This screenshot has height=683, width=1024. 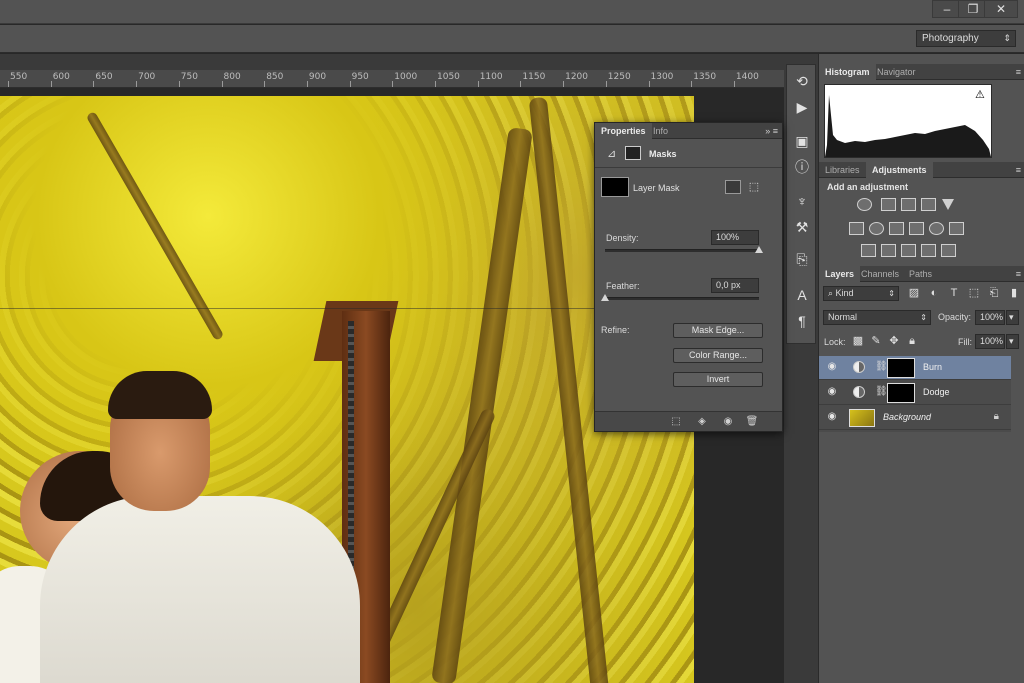 I want to click on tab-properties: Properties, so click(x=623, y=131).